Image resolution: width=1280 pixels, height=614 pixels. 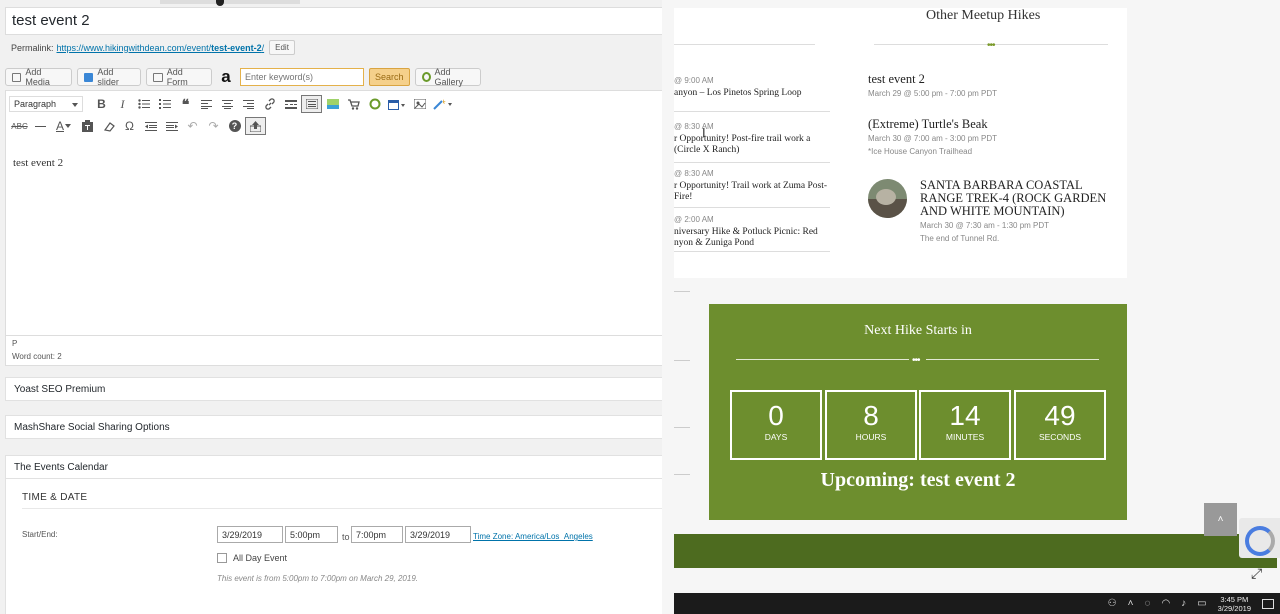 I want to click on scroll-to-top-button: ˄, so click(x=1220, y=519).